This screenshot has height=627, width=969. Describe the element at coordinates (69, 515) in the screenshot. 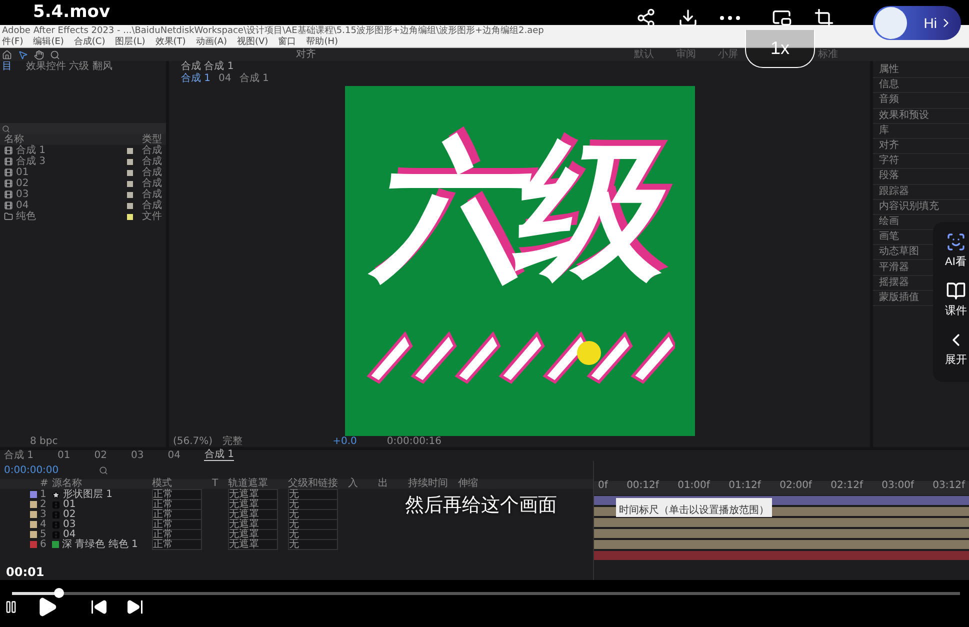

I see `layer-name: 02` at that location.